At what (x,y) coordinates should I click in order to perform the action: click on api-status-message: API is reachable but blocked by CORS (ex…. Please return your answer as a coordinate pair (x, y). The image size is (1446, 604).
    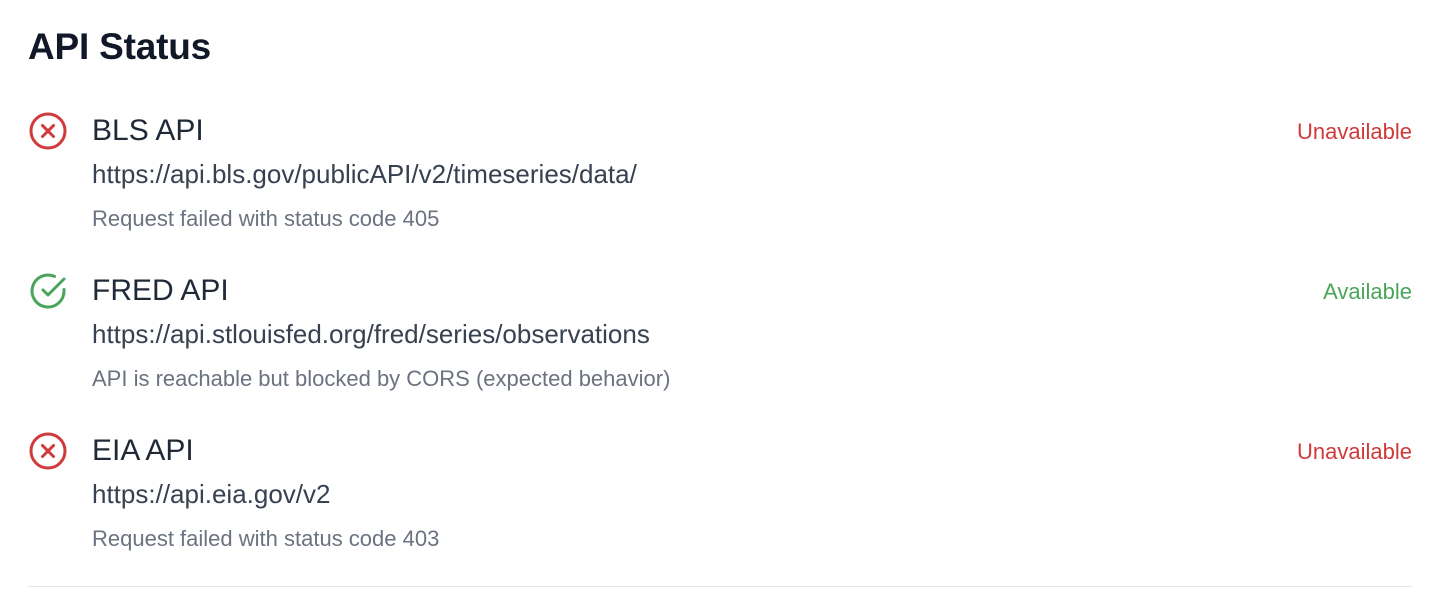
    Looking at the image, I should click on (381, 378).